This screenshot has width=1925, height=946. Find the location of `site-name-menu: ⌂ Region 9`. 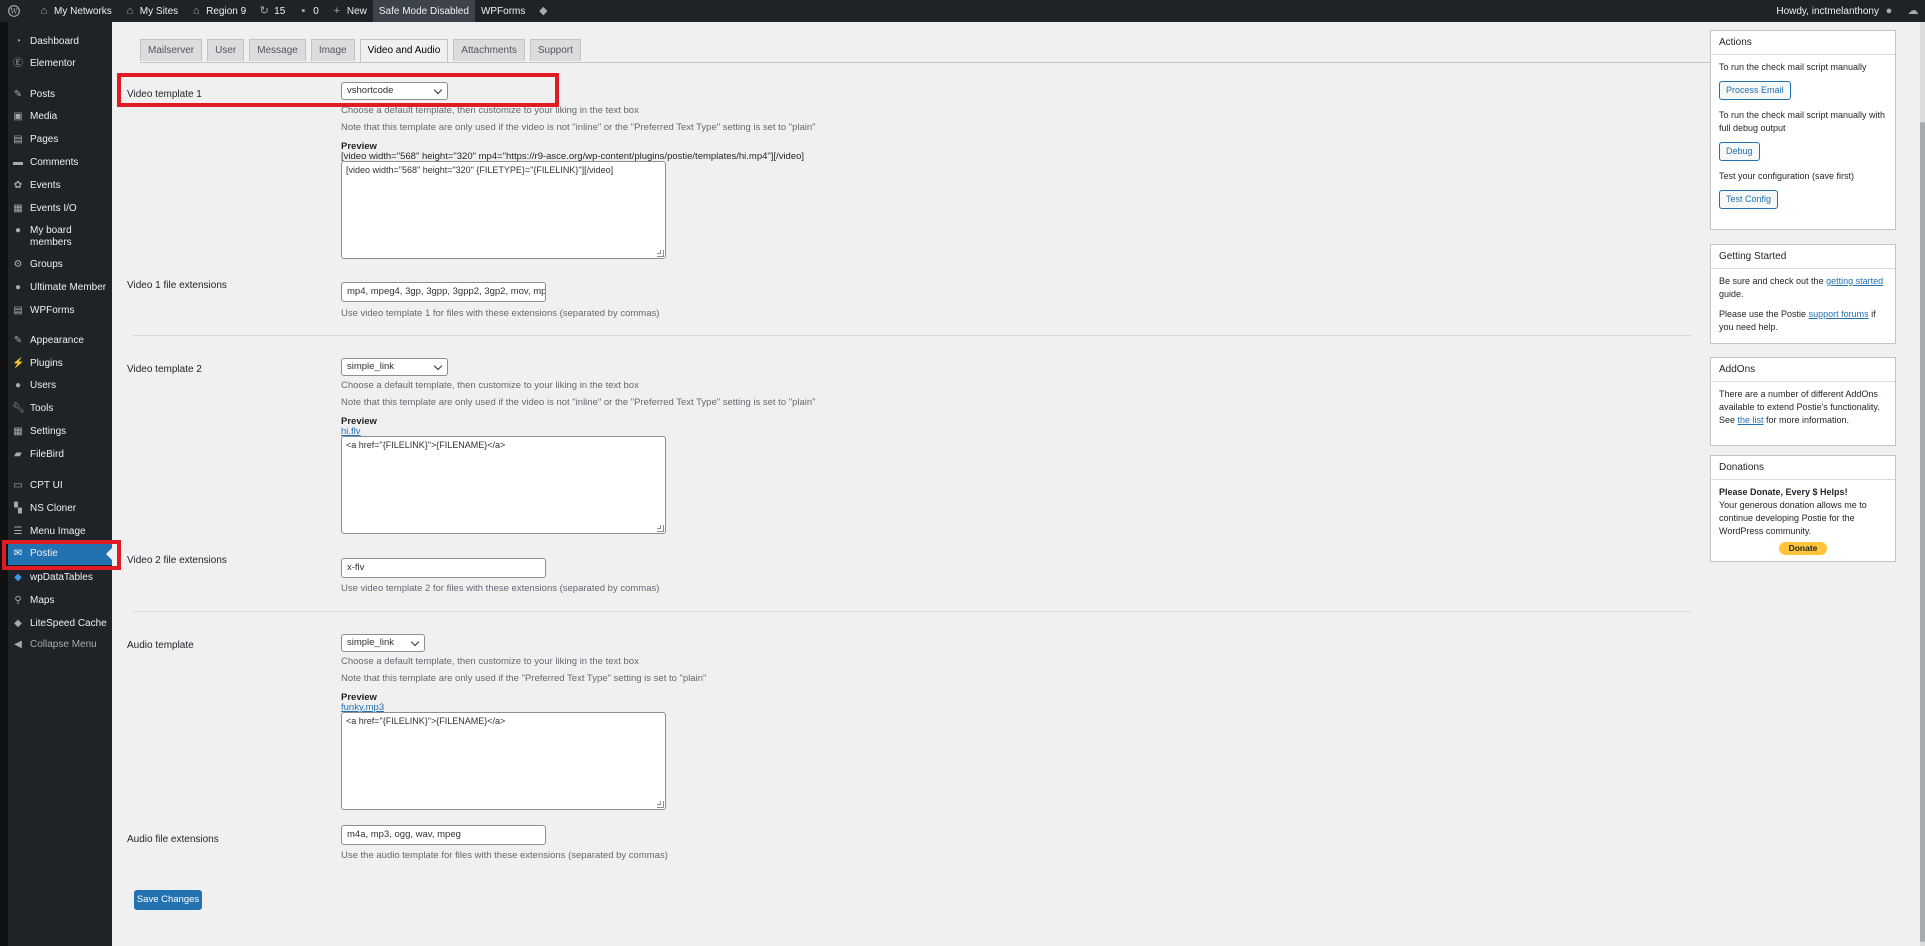

site-name-menu: ⌂ Region 9 is located at coordinates (218, 11).